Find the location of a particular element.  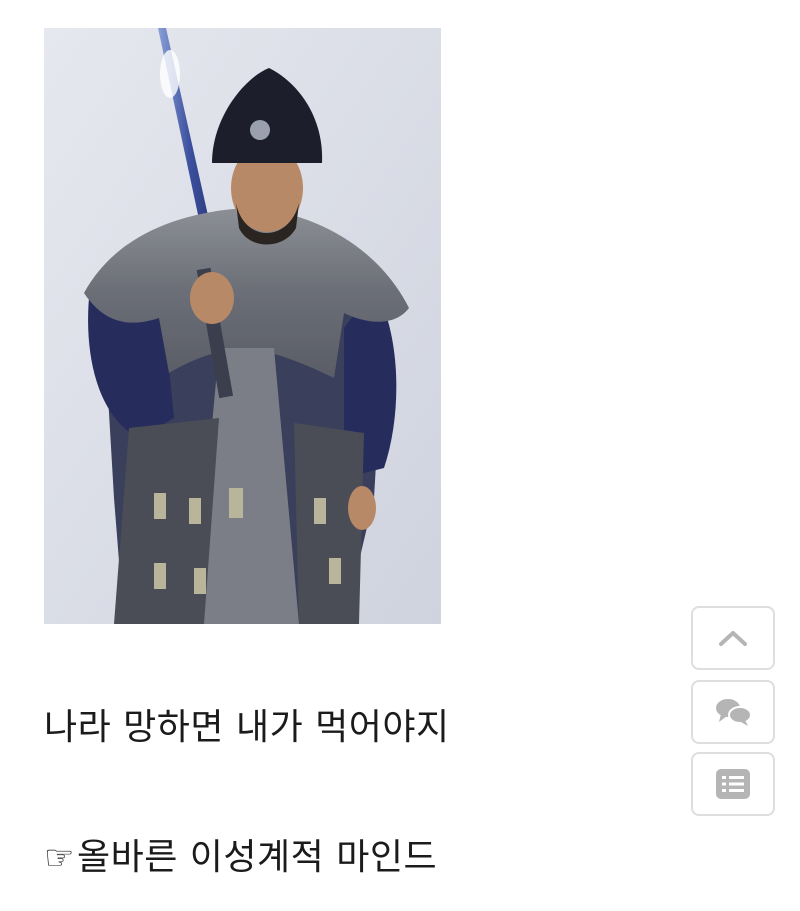

list-icon is located at coordinates (733, 784).